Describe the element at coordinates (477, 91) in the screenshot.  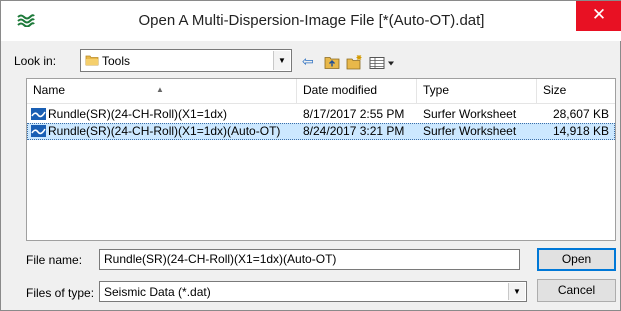
I see `column-header-type: Type` at that location.